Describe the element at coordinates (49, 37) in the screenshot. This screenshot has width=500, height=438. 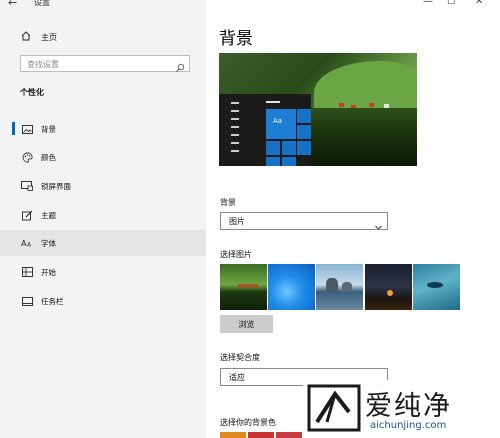
I see `nav-home-label: 主页` at that location.